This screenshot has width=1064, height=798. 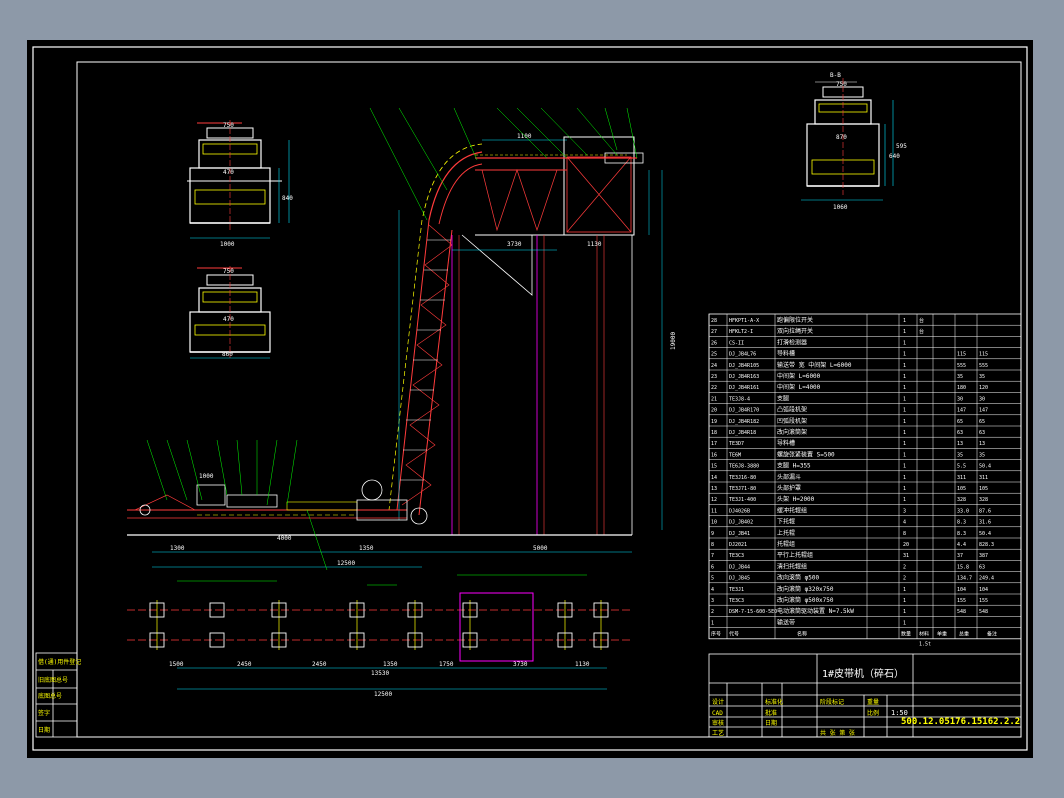 What do you see at coordinates (983, 366) in the screenshot?
I see `parts-cell-w2: 555` at bounding box center [983, 366].